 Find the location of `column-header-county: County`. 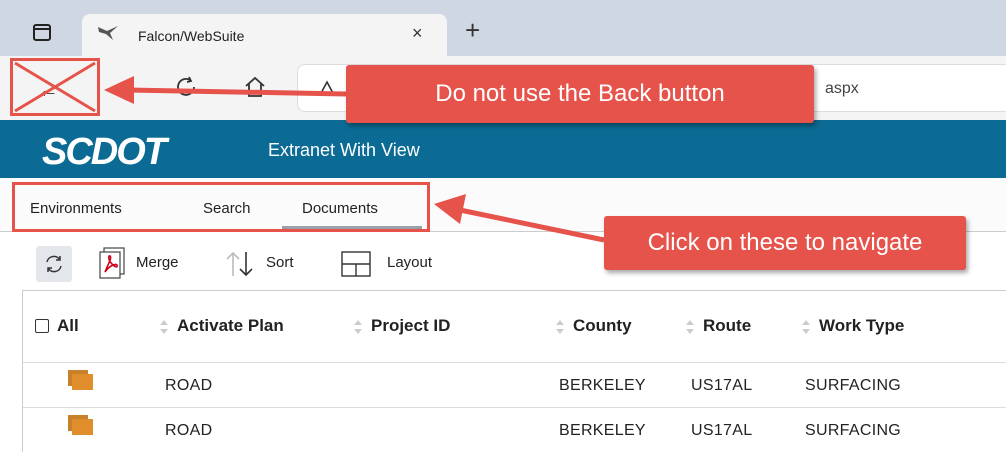

column-header-county: County is located at coordinates (593, 326).